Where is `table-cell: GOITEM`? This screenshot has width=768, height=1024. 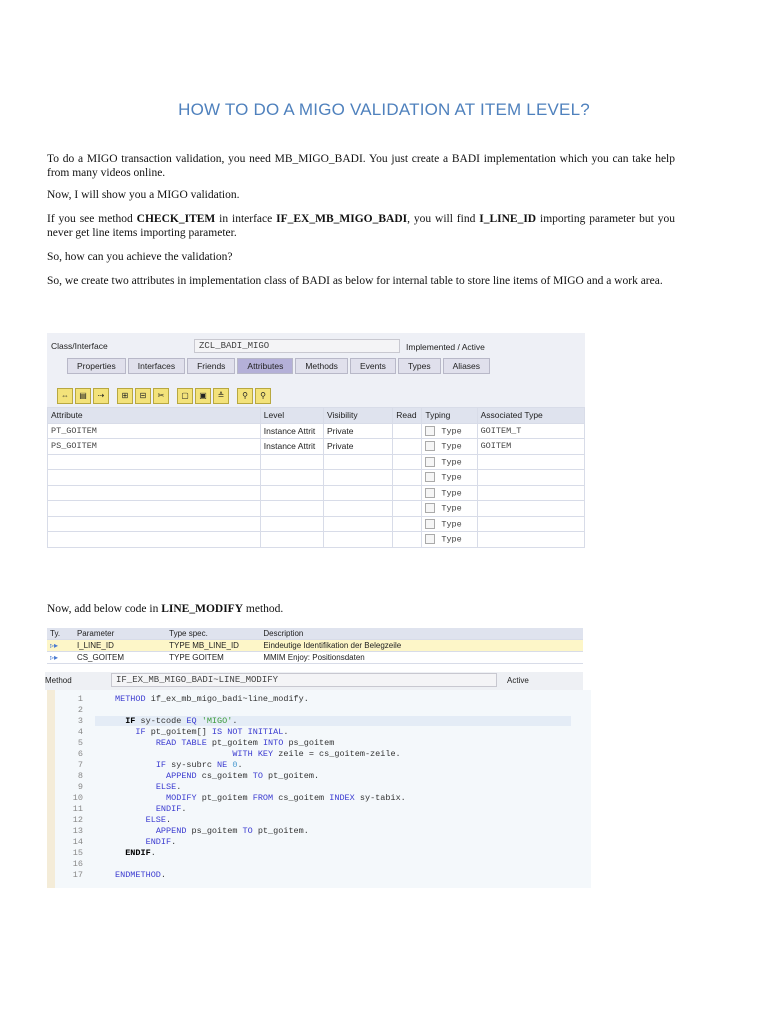
table-cell: GOITEM is located at coordinates (530, 446).